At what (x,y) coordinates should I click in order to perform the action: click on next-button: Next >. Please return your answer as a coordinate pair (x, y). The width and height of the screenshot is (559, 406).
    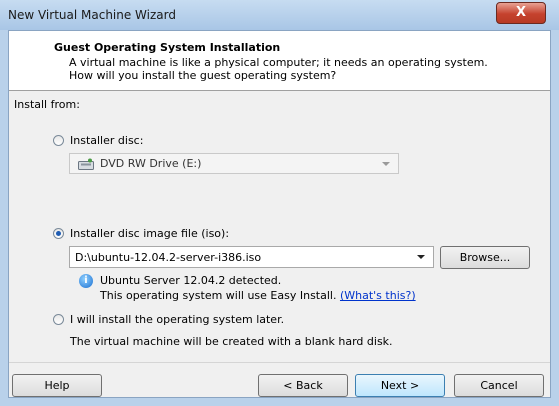
    Looking at the image, I should click on (400, 385).